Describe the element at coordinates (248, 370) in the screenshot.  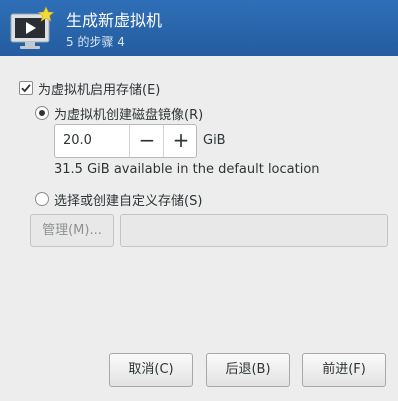
I see `back-button: 后退(B)` at that location.